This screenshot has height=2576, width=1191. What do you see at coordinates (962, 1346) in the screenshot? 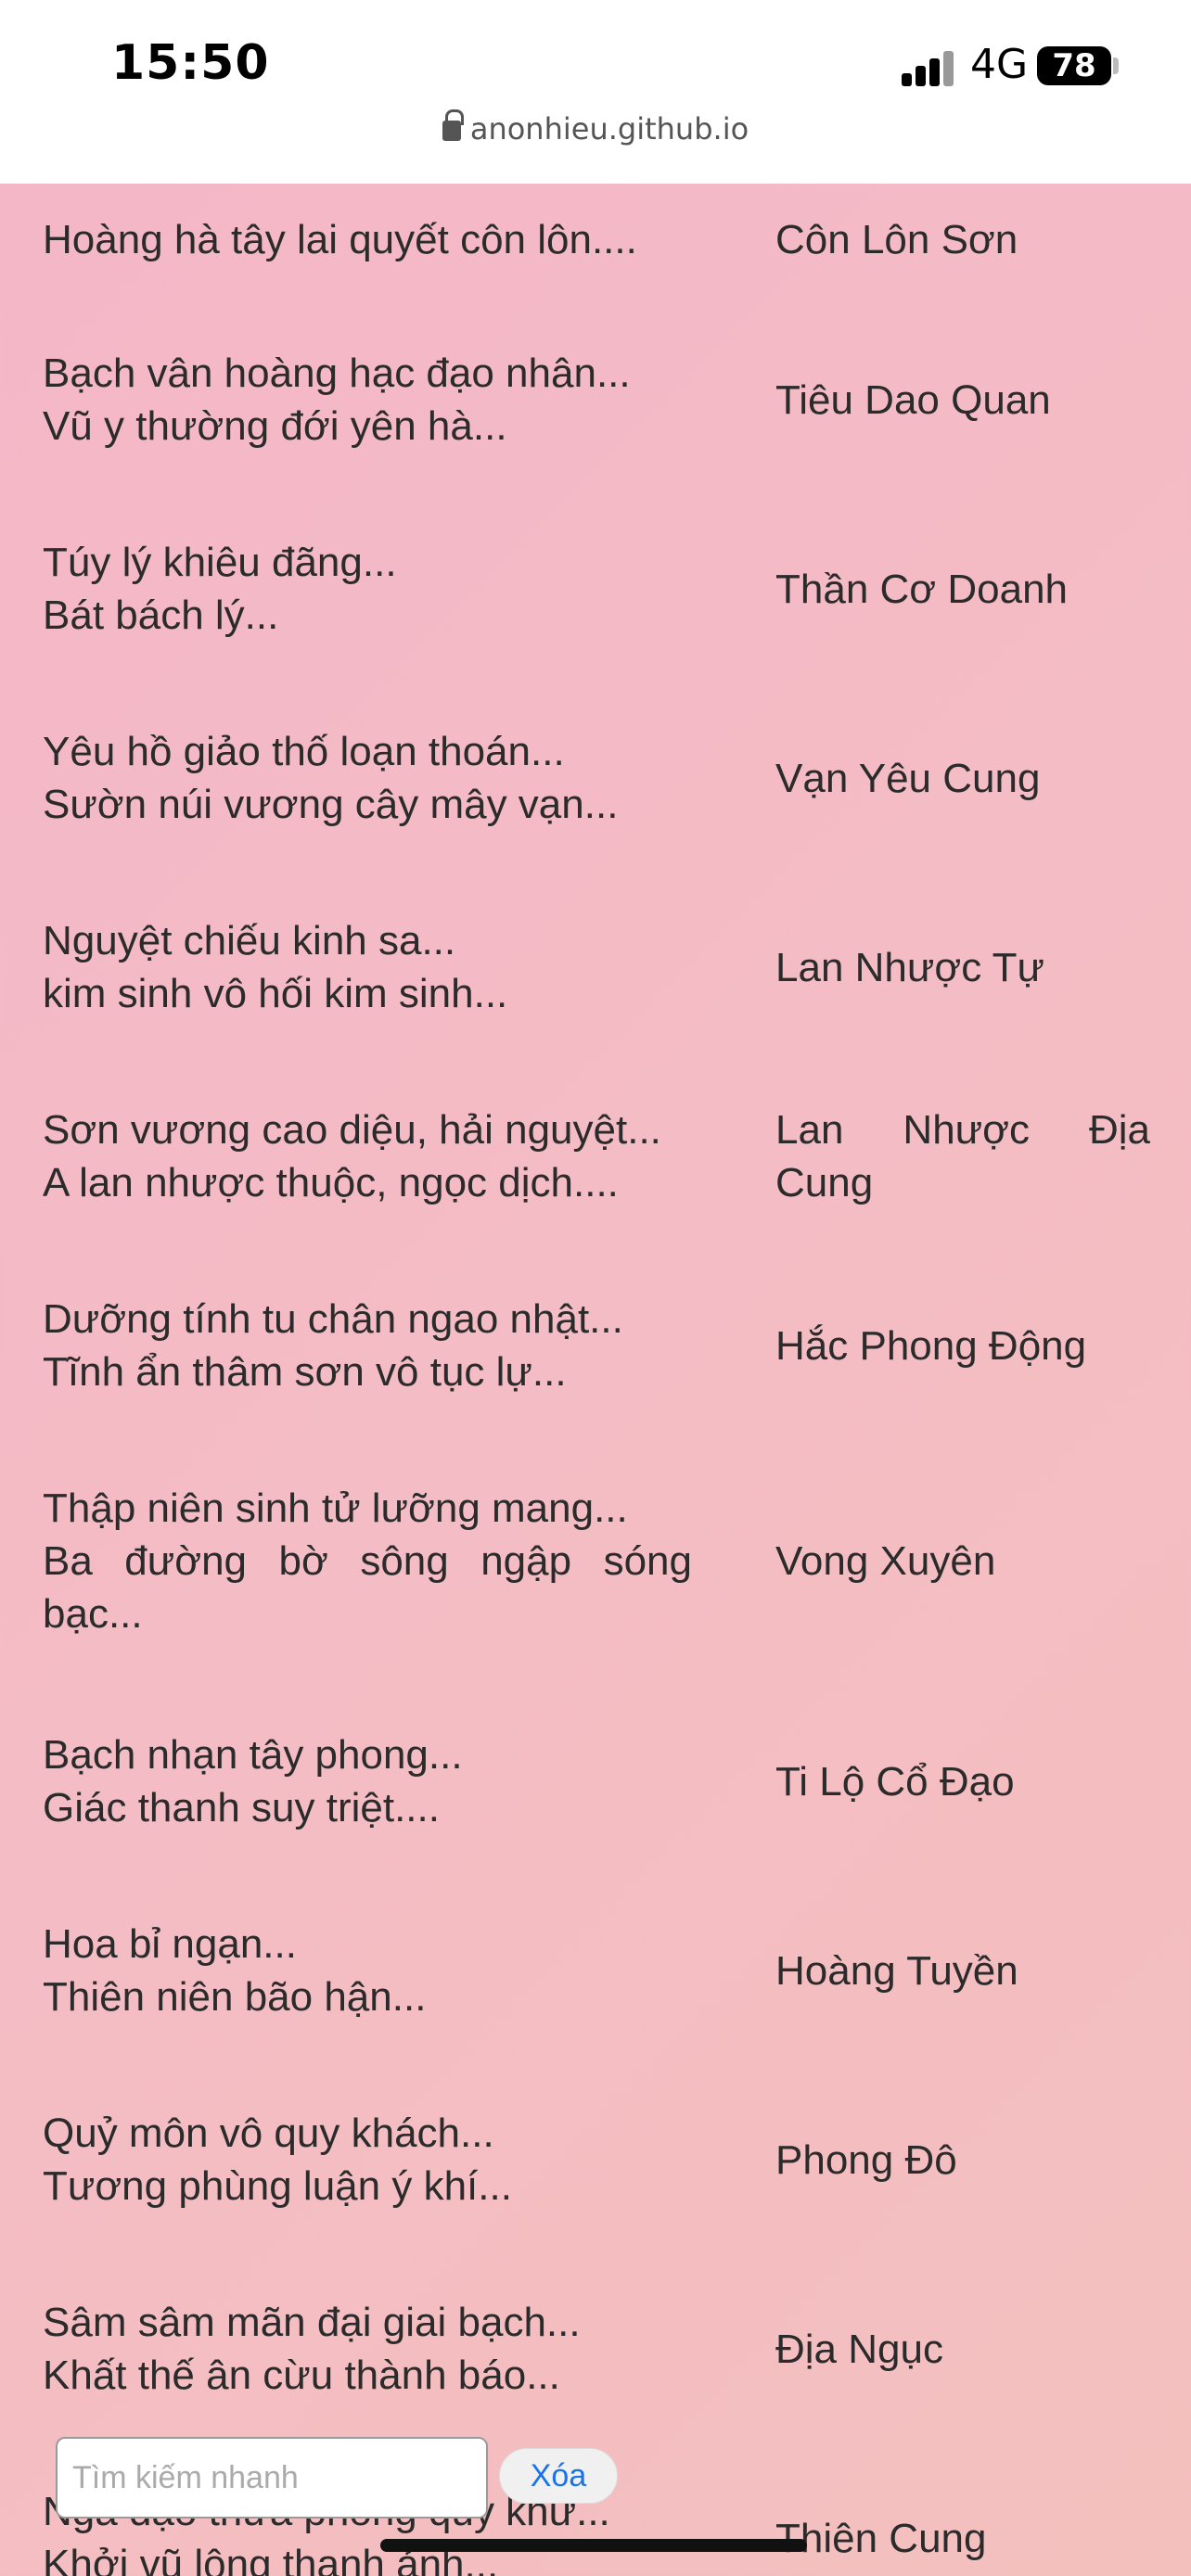
I see `place-name: Hắc Phong Động` at bounding box center [962, 1346].